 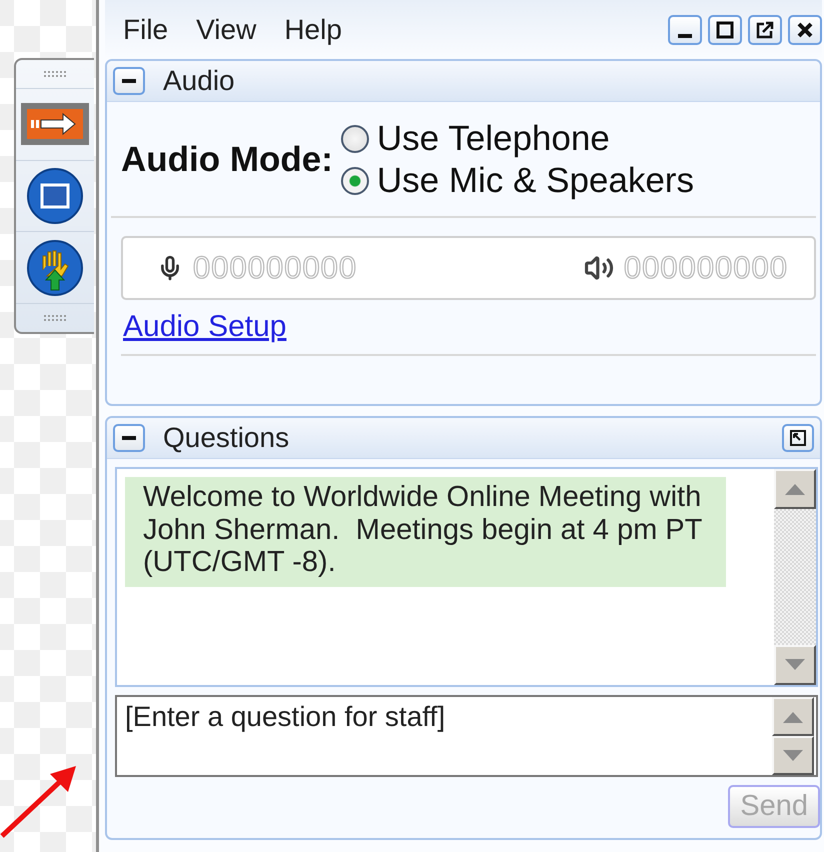 I want to click on restore-button, so click(x=798, y=438).